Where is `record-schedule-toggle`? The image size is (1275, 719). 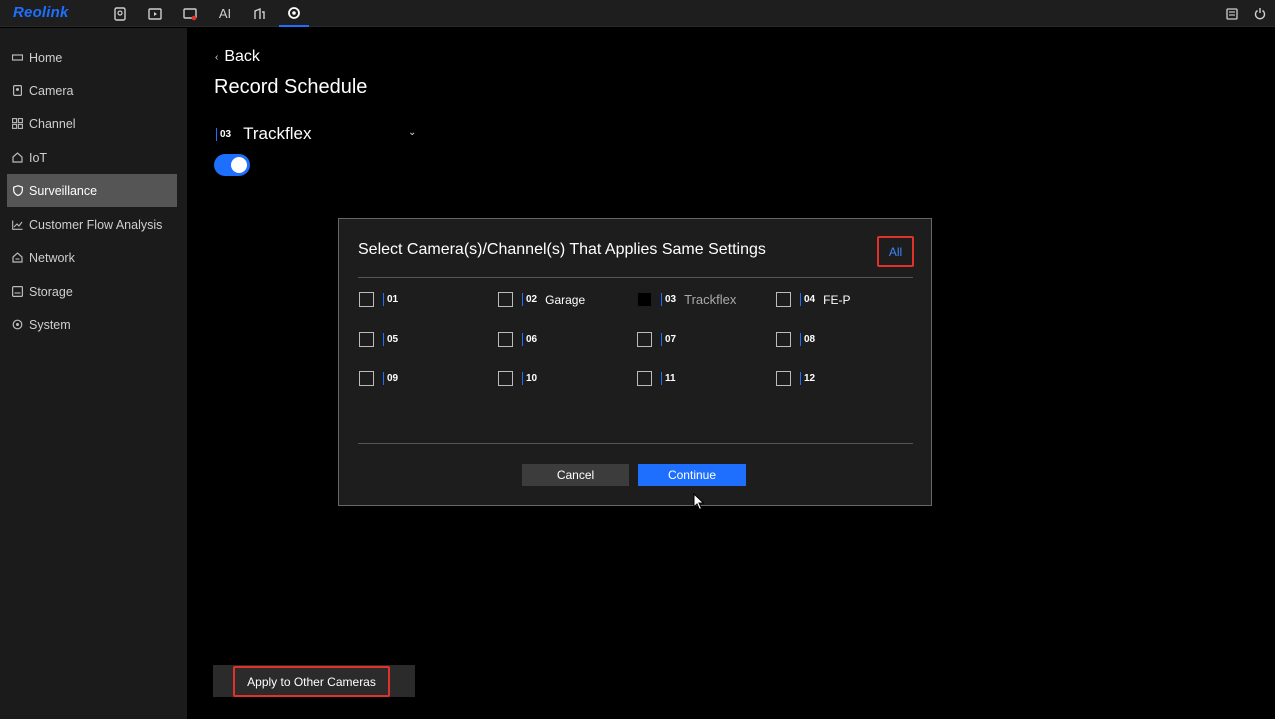
record-schedule-toggle is located at coordinates (232, 165).